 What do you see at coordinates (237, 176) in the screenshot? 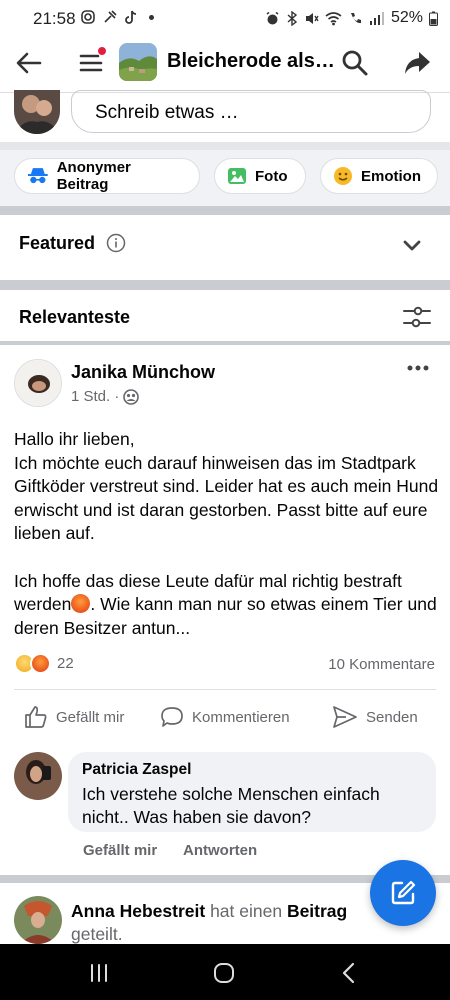
I see `photo-icon` at bounding box center [237, 176].